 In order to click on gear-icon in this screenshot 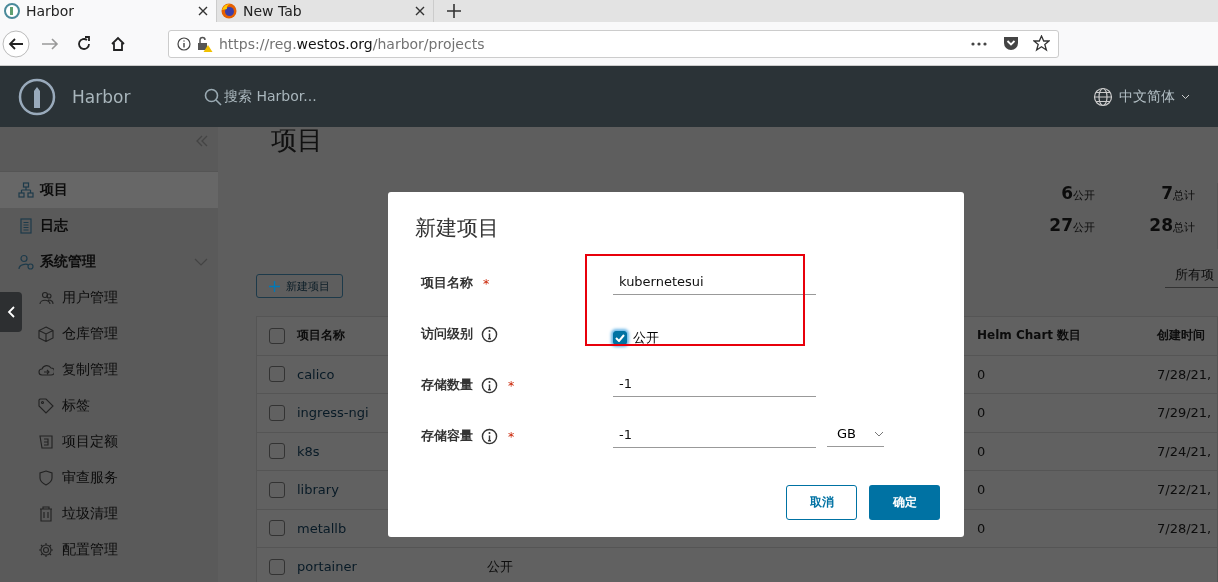, I will do `click(46, 550)`.